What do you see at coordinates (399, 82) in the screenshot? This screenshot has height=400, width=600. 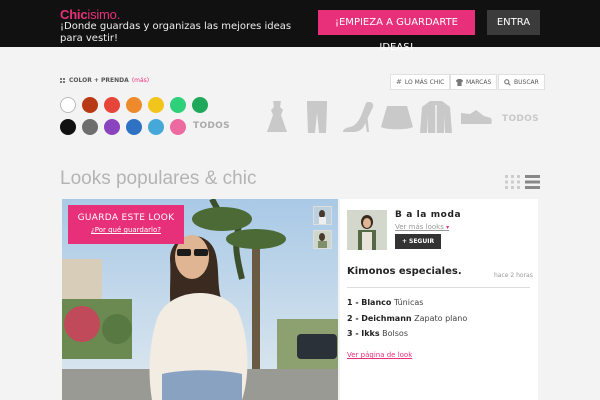 I see `hash-icon: #` at bounding box center [399, 82].